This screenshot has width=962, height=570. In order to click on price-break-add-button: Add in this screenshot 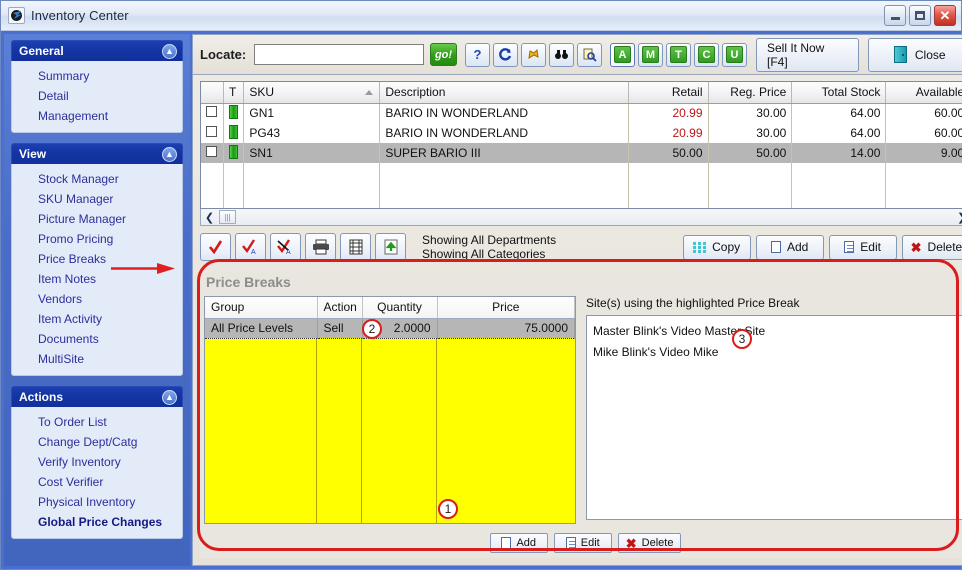, I will do `click(518, 543)`.